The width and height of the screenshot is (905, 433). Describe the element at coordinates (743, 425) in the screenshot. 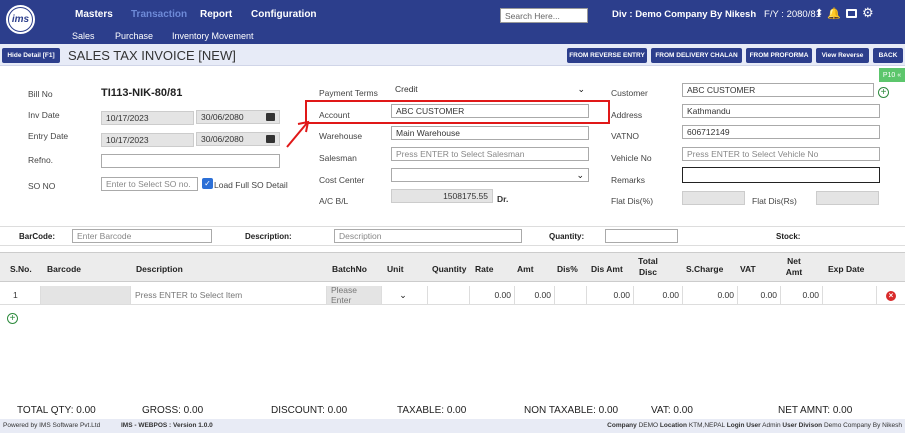

I see `footer-login-label: Login User` at that location.